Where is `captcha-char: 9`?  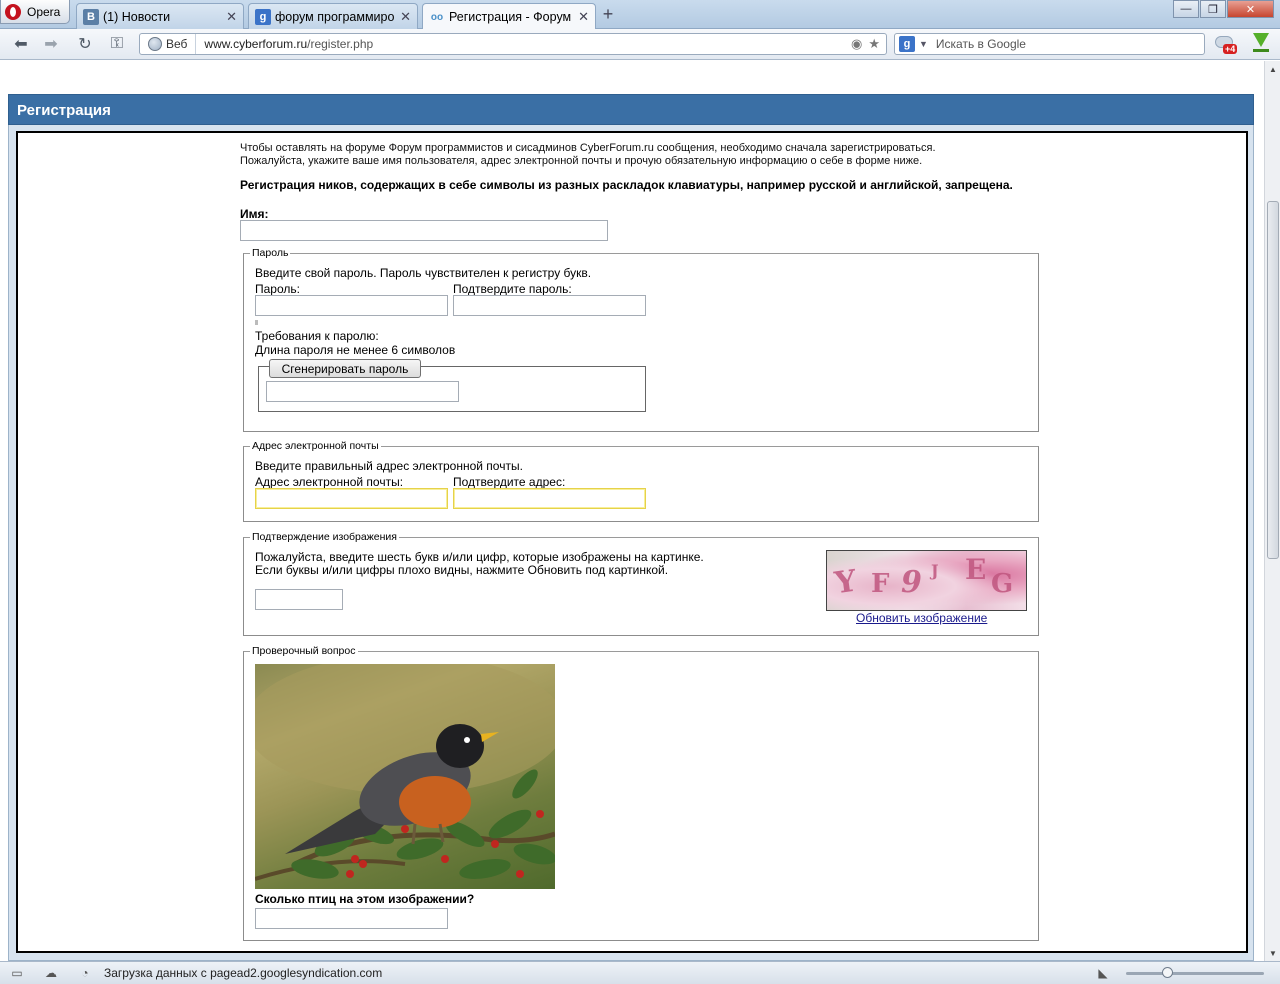
captcha-char: 9 is located at coordinates (911, 582).